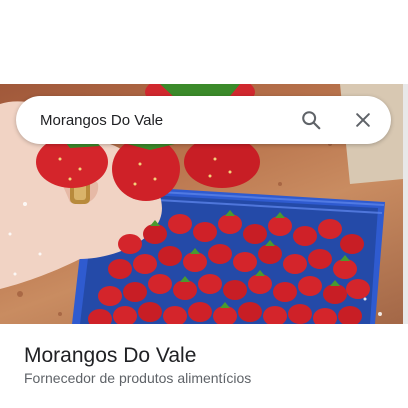 This screenshot has height=408, width=408. I want to click on place-category: Fornecedor de produtos alimentícios, so click(138, 378).